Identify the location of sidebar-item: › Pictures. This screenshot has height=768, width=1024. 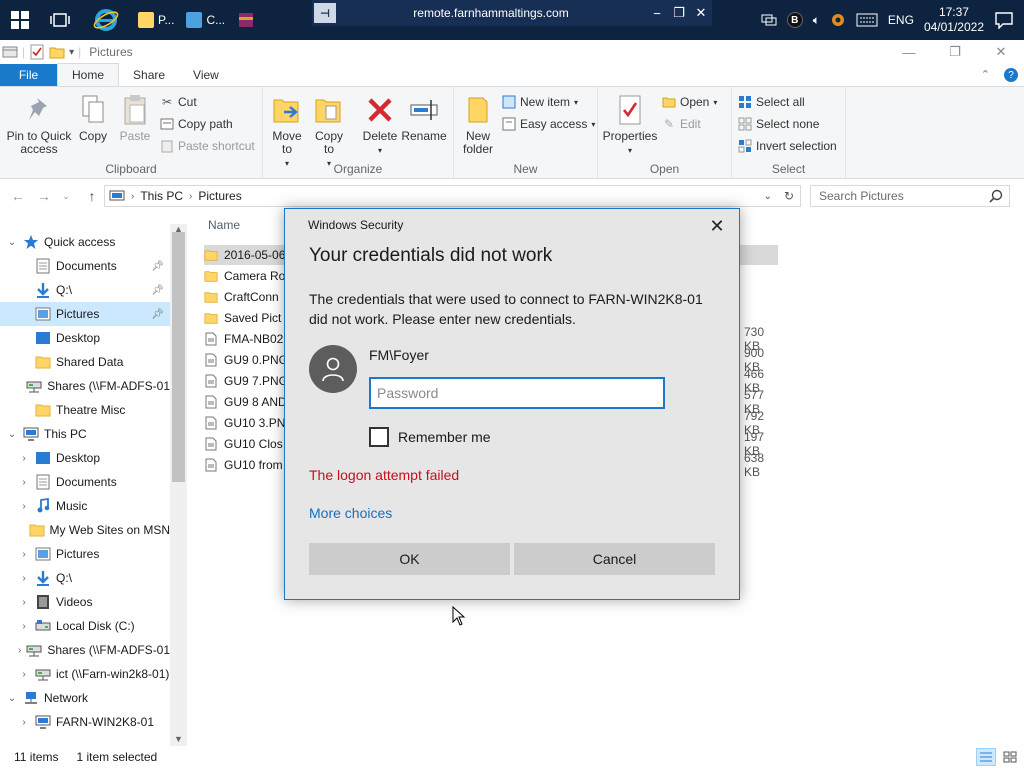
(85, 554).